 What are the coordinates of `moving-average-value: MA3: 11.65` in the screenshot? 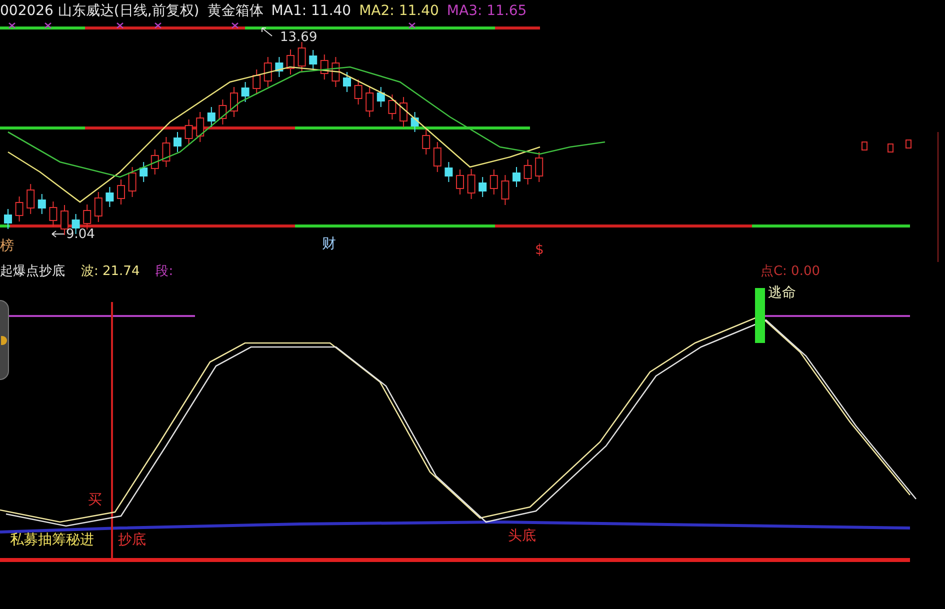 It's located at (486, 11).